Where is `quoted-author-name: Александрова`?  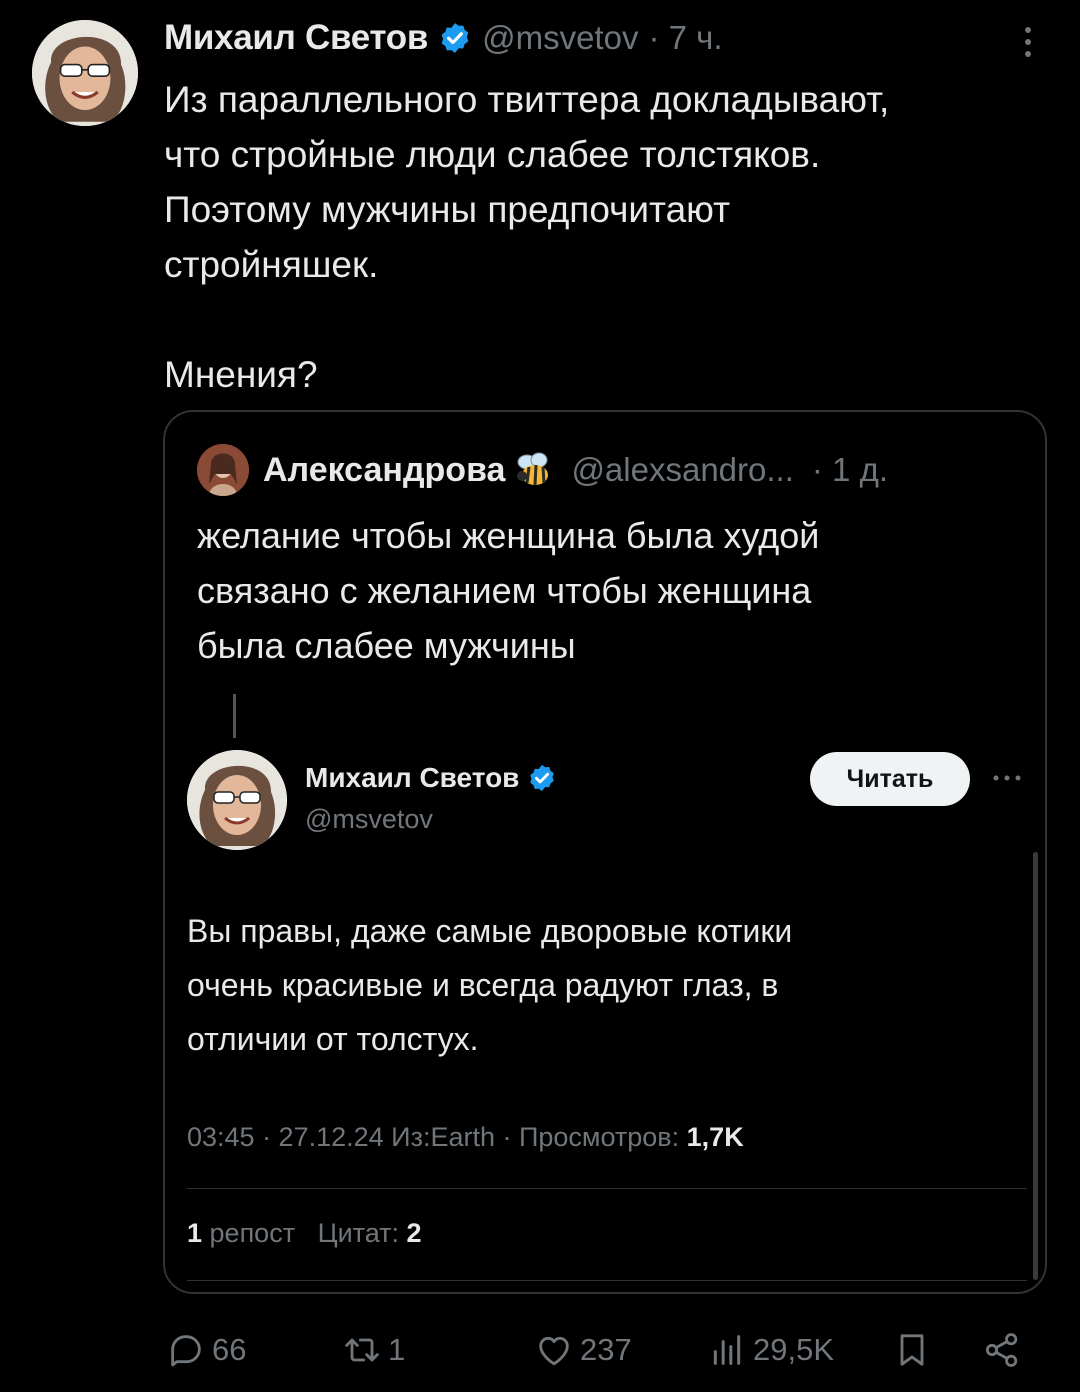 quoted-author-name: Александрова is located at coordinates (384, 470).